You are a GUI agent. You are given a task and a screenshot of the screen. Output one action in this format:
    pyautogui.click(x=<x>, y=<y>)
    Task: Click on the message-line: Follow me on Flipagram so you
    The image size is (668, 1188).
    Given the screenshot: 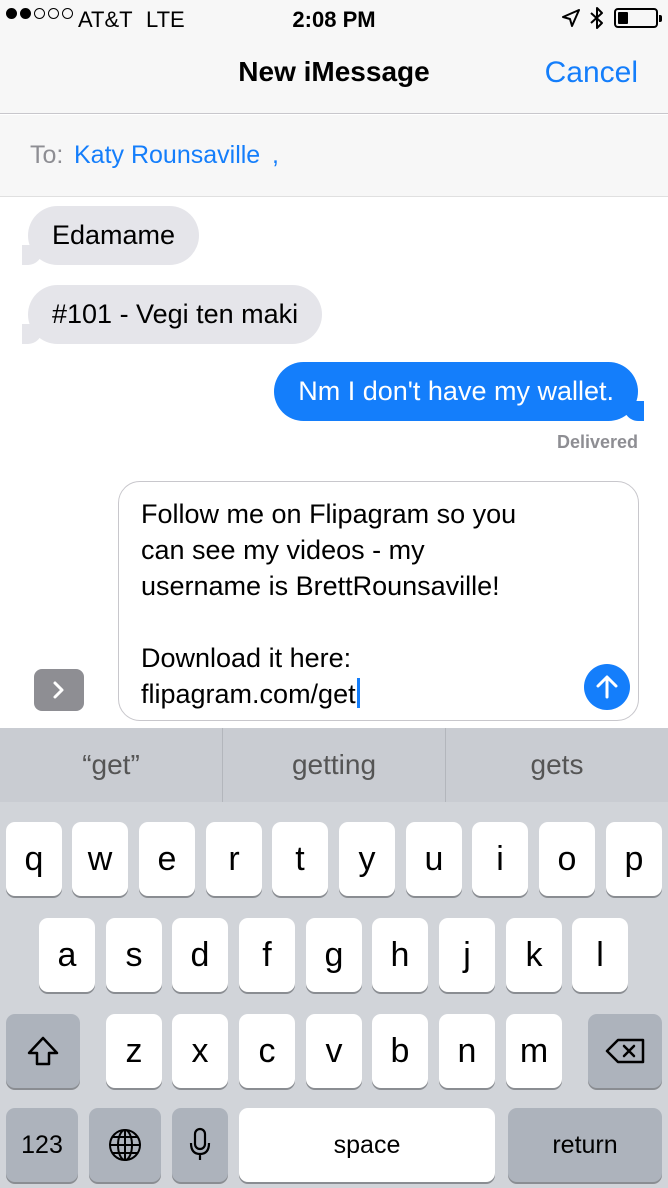 What is the action you would take?
    pyautogui.click(x=329, y=514)
    